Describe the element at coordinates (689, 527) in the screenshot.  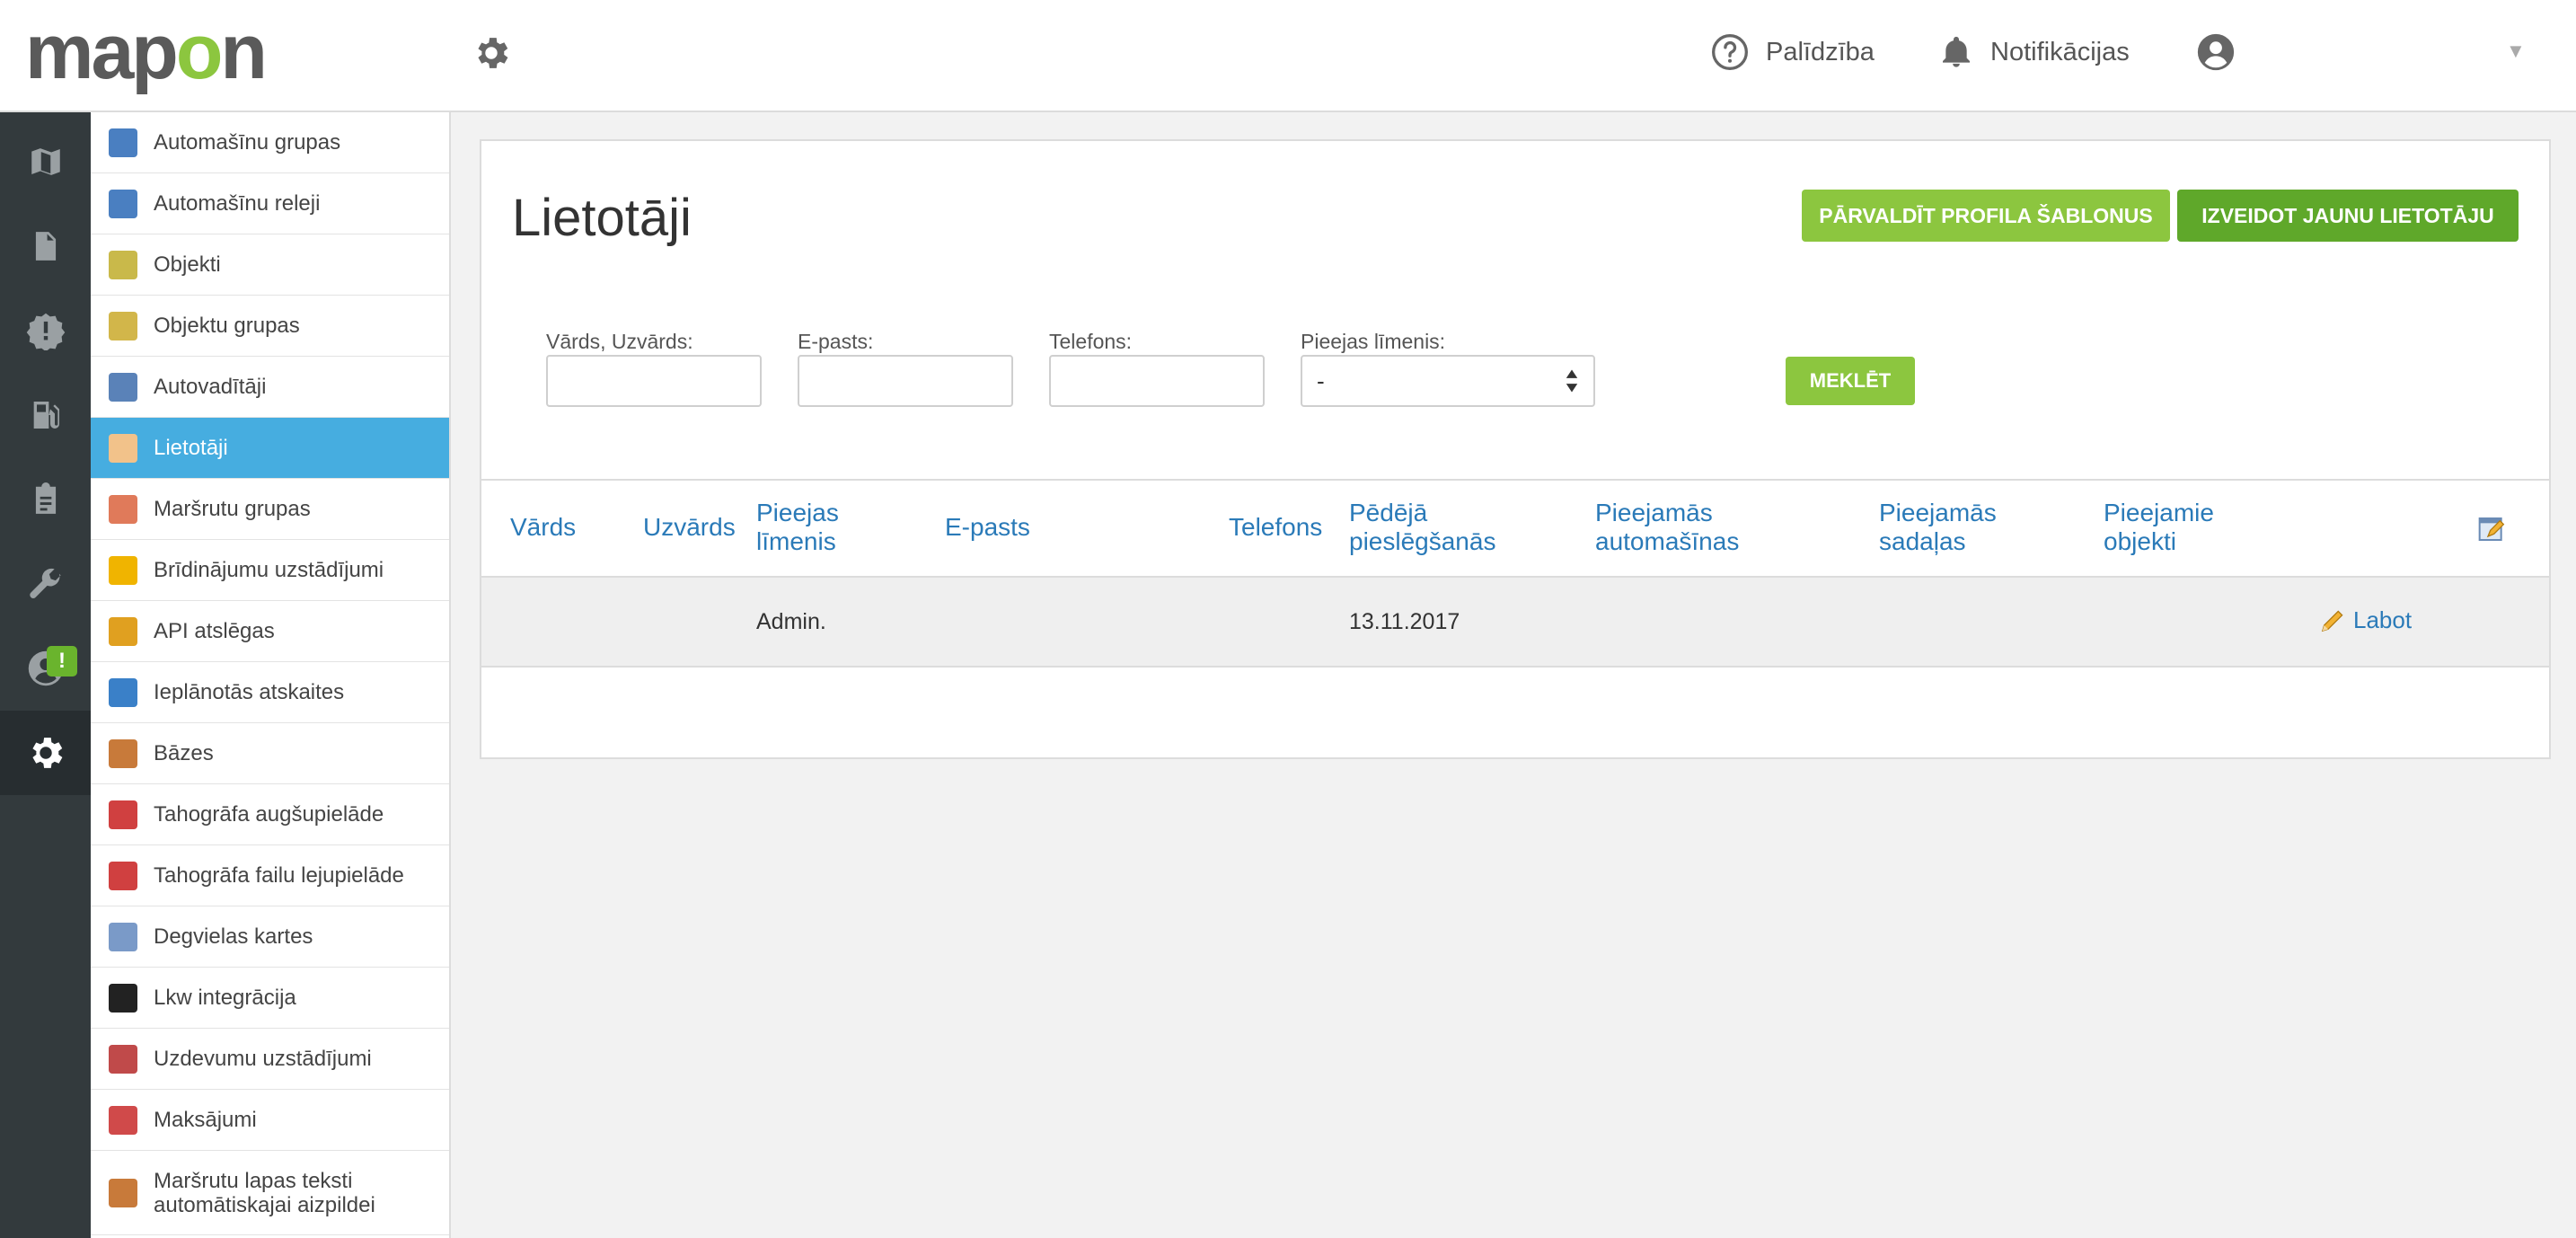
I see `col-last-name: Uzvārds` at that location.